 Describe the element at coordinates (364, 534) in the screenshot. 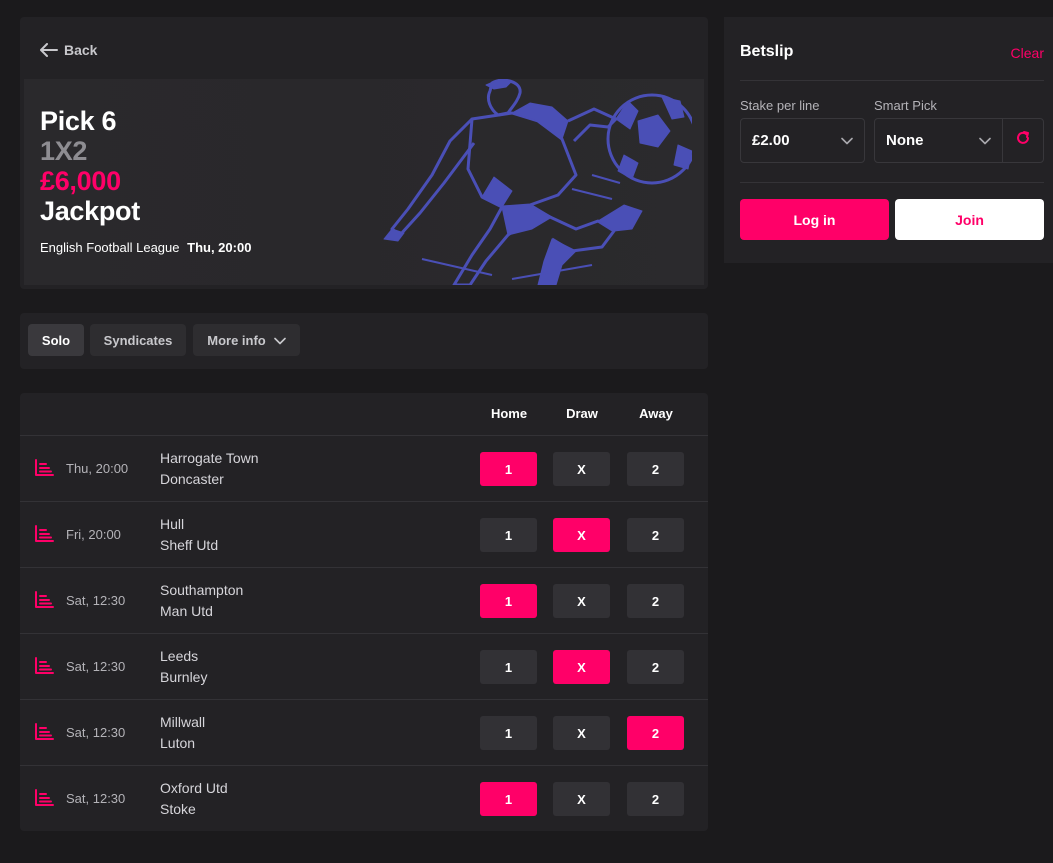

I see `match-row: Fri, 20:00 Hull Sheff Utd 1 X 2` at that location.